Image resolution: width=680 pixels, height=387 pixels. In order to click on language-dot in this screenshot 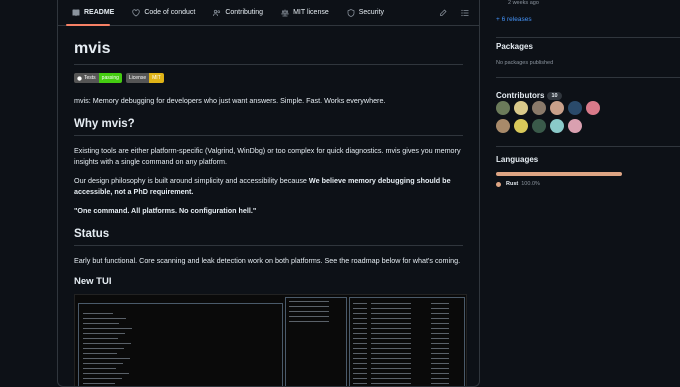, I will do `click(498, 184)`.